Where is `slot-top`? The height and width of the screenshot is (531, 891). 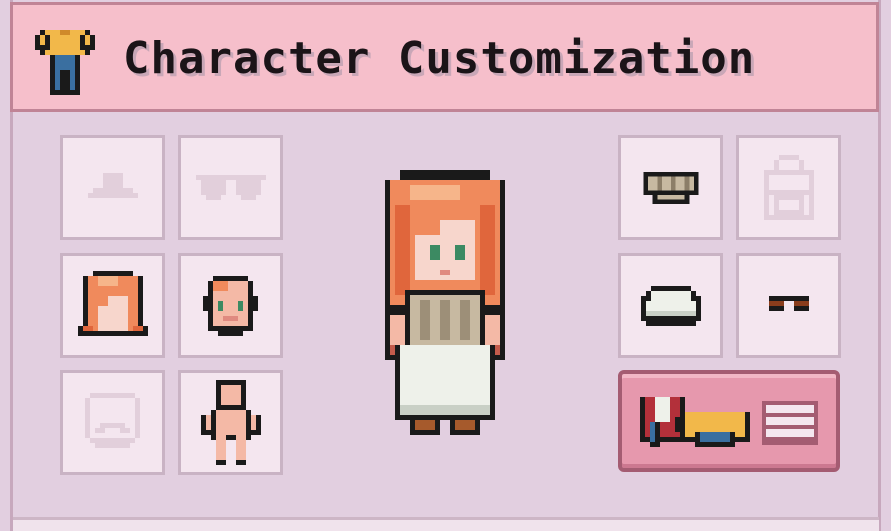 slot-top is located at coordinates (670, 187).